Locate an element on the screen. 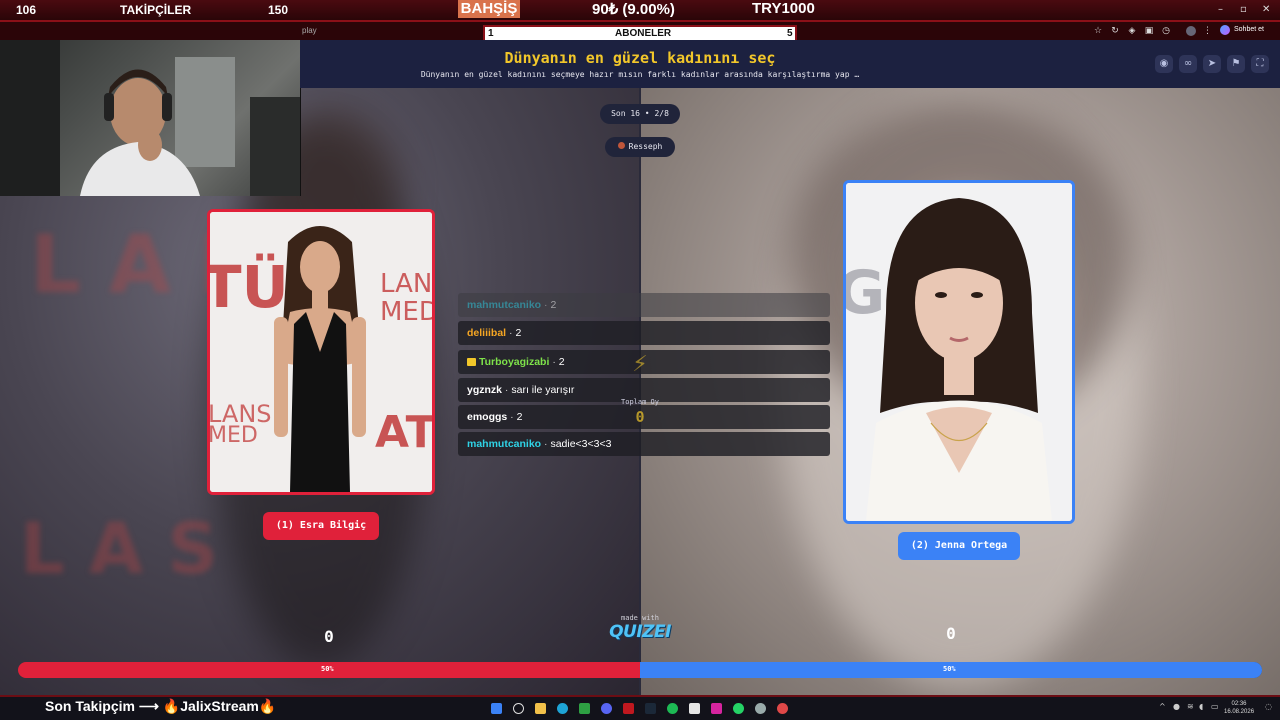 The image size is (1280, 720). svg-text: G is located at coordinates (865, 293).